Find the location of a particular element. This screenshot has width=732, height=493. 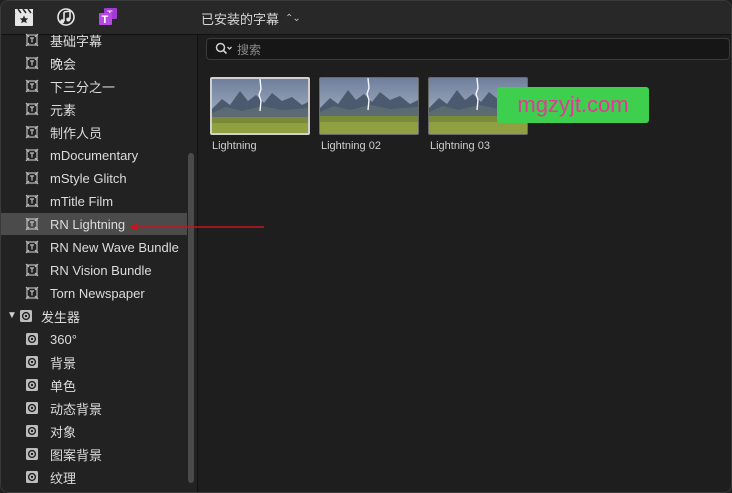

music-photo-icon is located at coordinates (66, 17).